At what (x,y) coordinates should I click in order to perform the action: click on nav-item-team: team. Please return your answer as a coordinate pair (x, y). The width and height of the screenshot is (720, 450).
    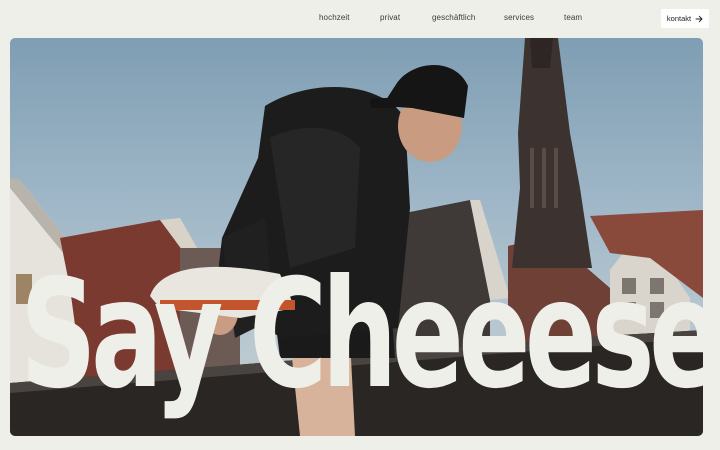
    Looking at the image, I should click on (573, 17).